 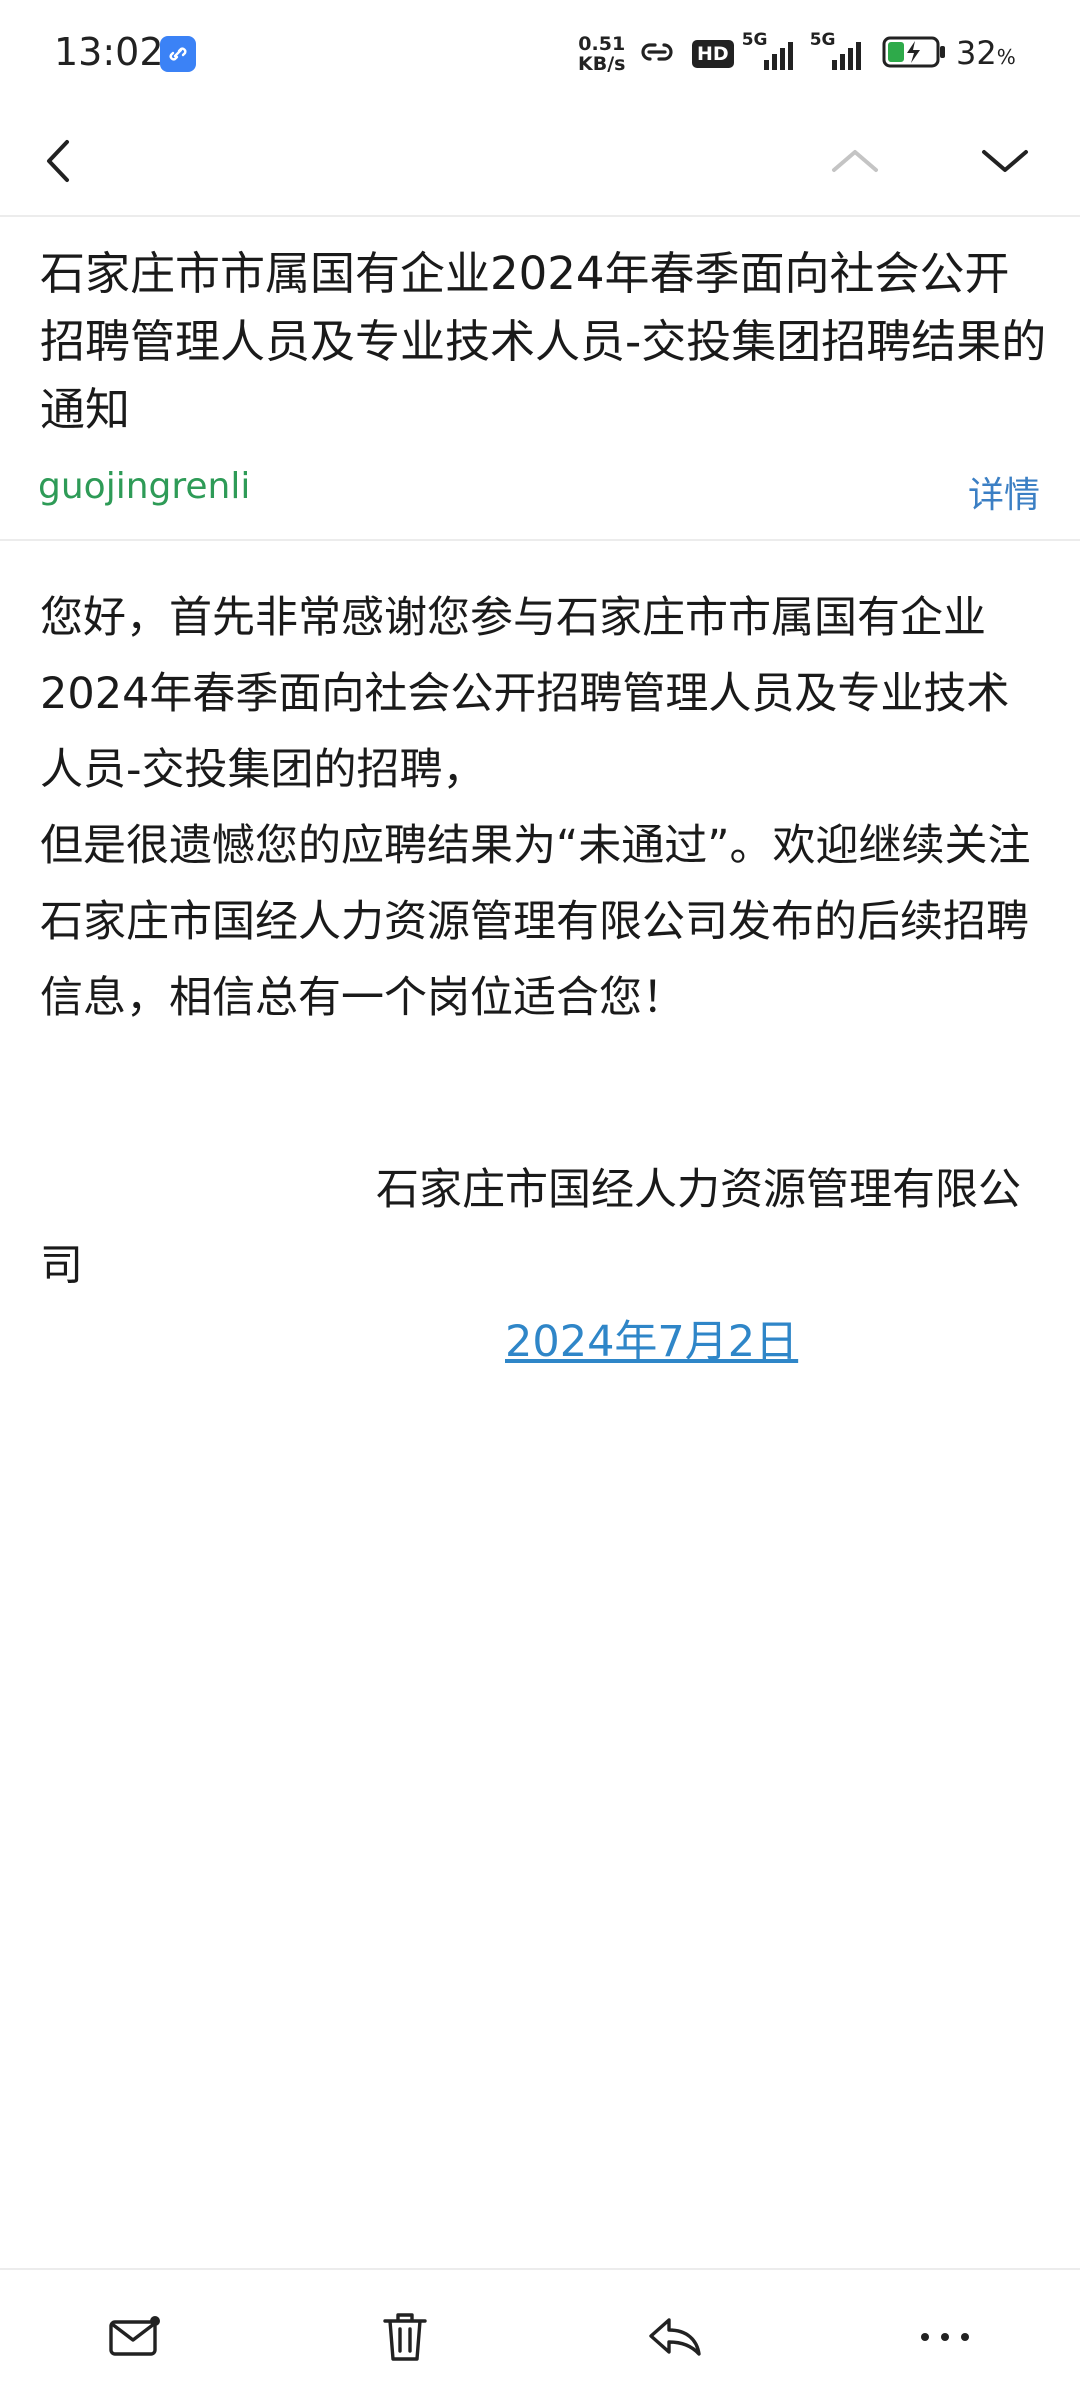 What do you see at coordinates (651, 1342) in the screenshot?
I see `mail-date-link: 2024年7月2日` at bounding box center [651, 1342].